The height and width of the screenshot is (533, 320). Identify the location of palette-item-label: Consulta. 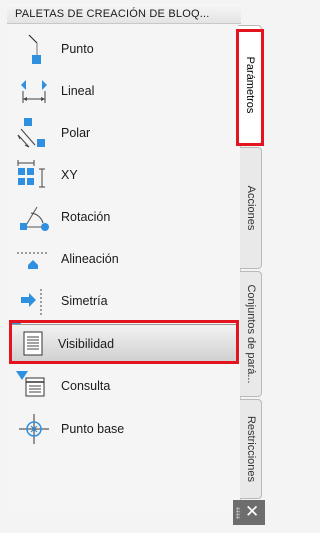
(86, 386).